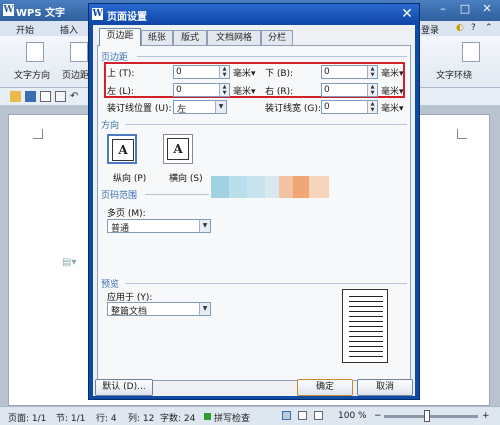 The height and width of the screenshot is (425, 500). Describe the element at coordinates (352, 416) in the screenshot. I see `zoom-level: 100 %` at that location.